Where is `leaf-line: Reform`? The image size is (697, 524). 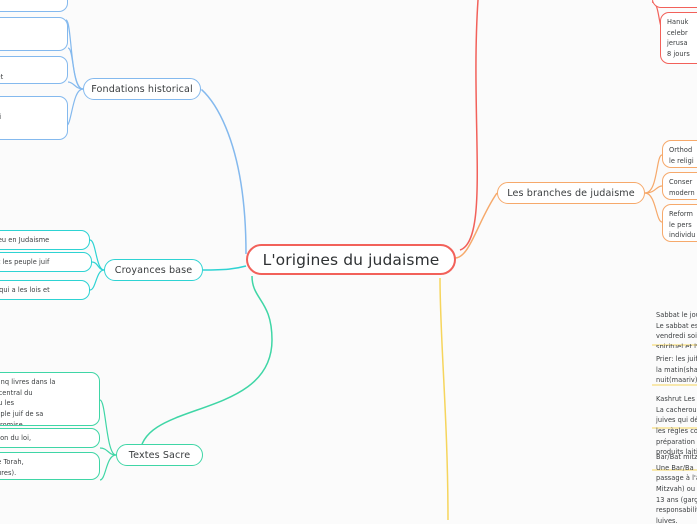
leaf-line: Reform is located at coordinates (681, 214).